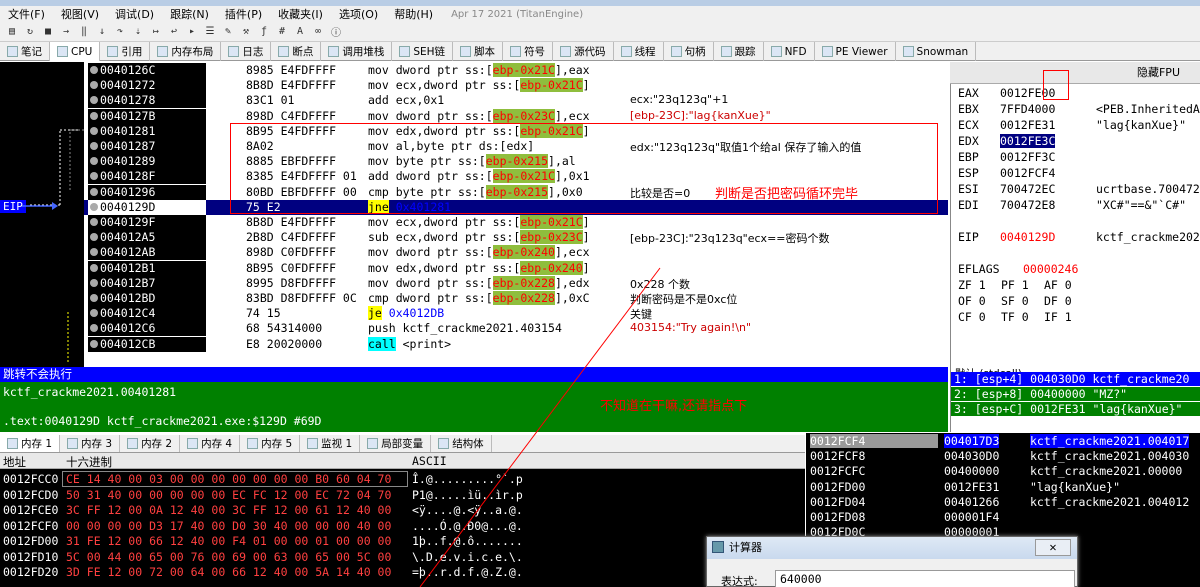 This screenshot has height=587, width=1200. I want to click on menu-item-4: 插件(P), so click(243, 14).